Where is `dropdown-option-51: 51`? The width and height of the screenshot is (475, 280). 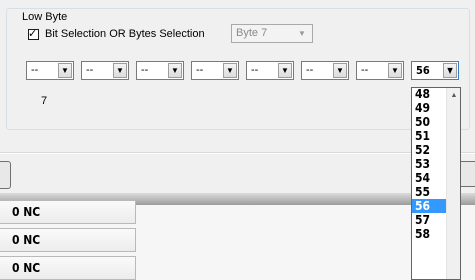
dropdown-option-51: 51 is located at coordinates (429, 136).